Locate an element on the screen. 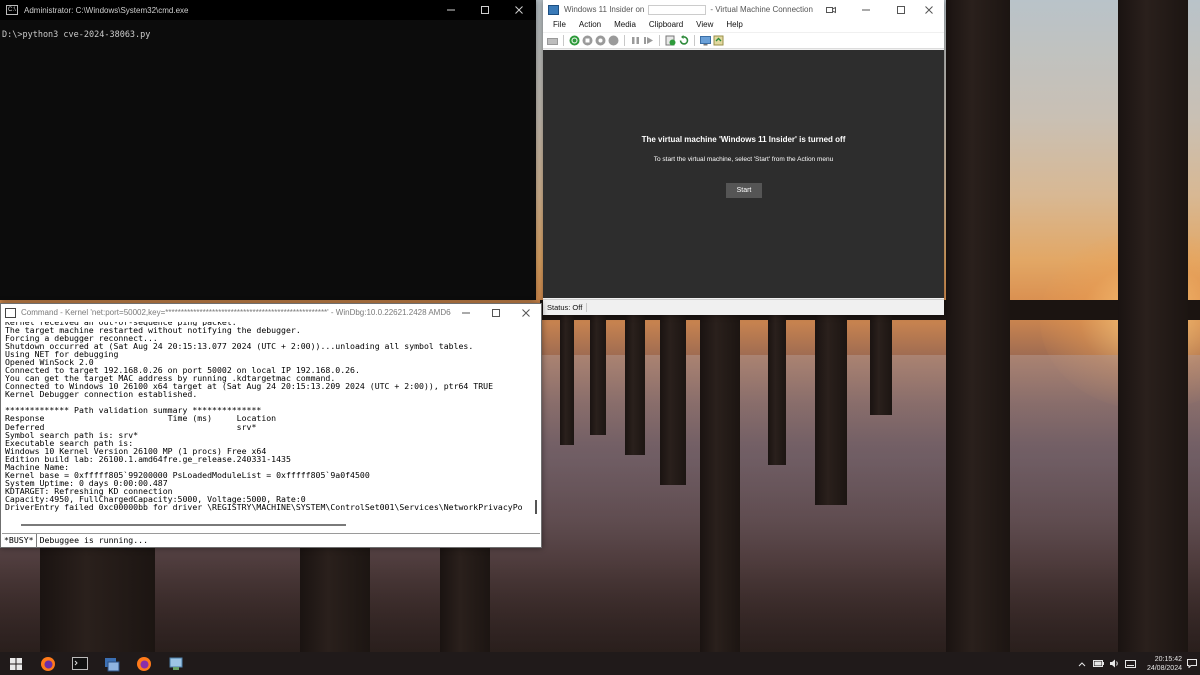 The width and height of the screenshot is (1200, 675). vm-host-name-box is located at coordinates (677, 10).